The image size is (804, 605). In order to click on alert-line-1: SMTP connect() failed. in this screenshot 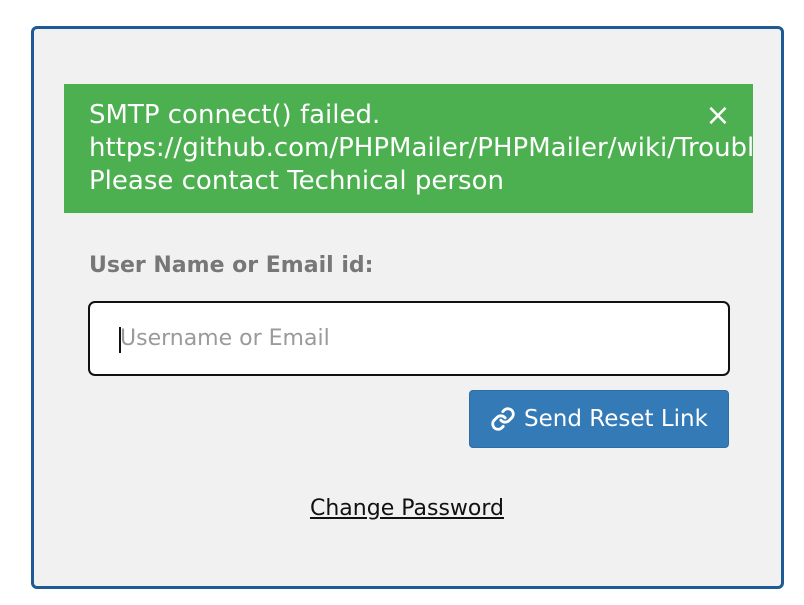, I will do `click(235, 115)`.